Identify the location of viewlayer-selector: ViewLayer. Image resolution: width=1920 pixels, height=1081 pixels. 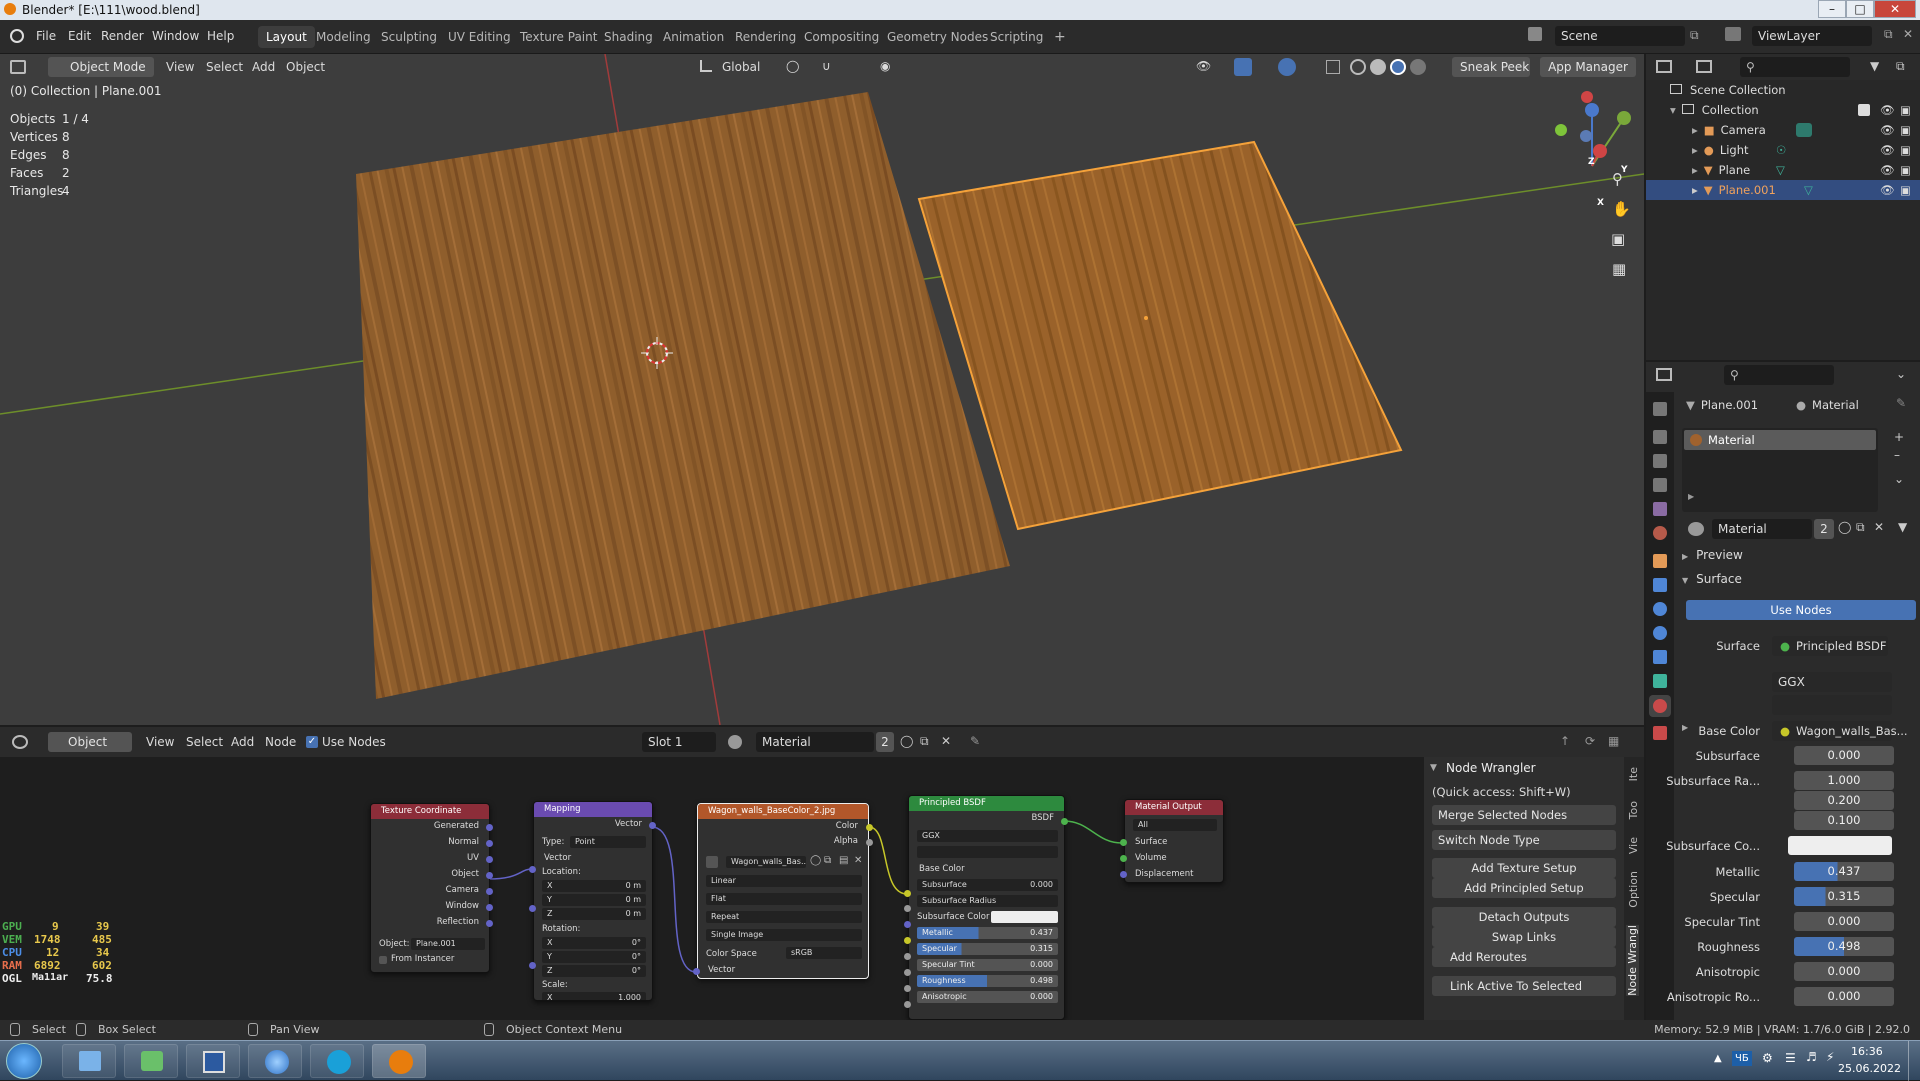
(1812, 36).